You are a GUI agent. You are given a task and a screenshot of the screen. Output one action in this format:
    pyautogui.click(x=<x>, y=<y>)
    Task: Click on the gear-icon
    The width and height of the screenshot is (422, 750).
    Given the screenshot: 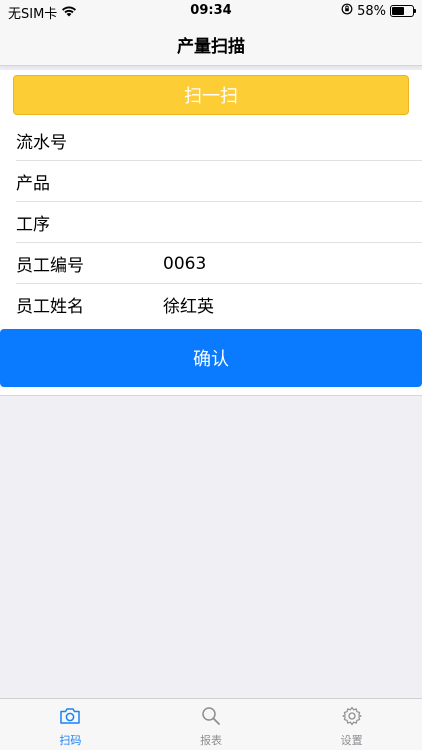 What is the action you would take?
    pyautogui.click(x=352, y=718)
    